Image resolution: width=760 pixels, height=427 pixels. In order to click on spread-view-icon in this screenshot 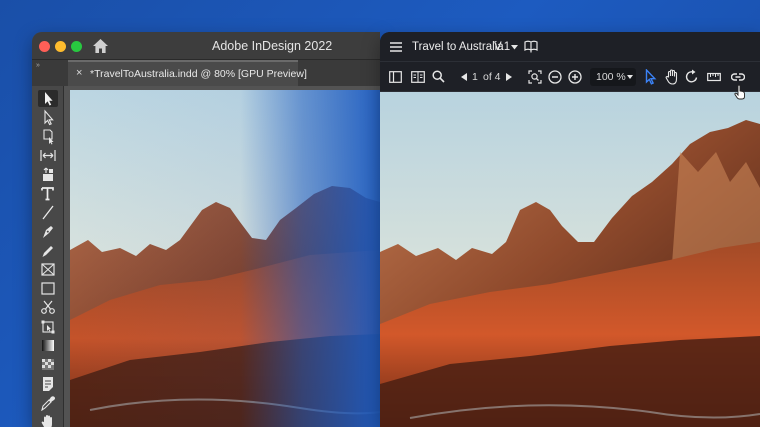, I will do `click(418, 77)`.